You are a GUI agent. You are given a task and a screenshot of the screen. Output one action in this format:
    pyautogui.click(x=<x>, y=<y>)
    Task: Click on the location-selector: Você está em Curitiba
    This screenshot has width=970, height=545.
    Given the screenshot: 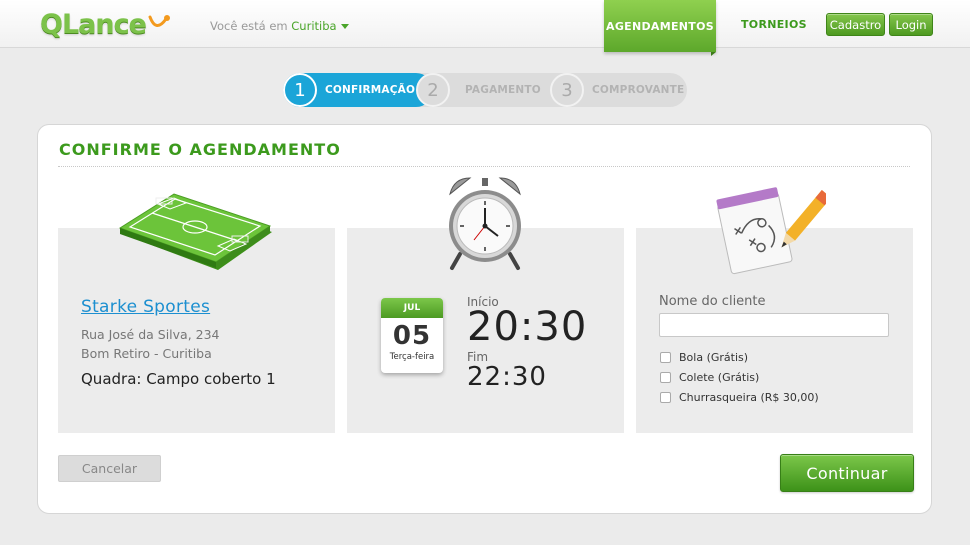 What is the action you would take?
    pyautogui.click(x=279, y=26)
    